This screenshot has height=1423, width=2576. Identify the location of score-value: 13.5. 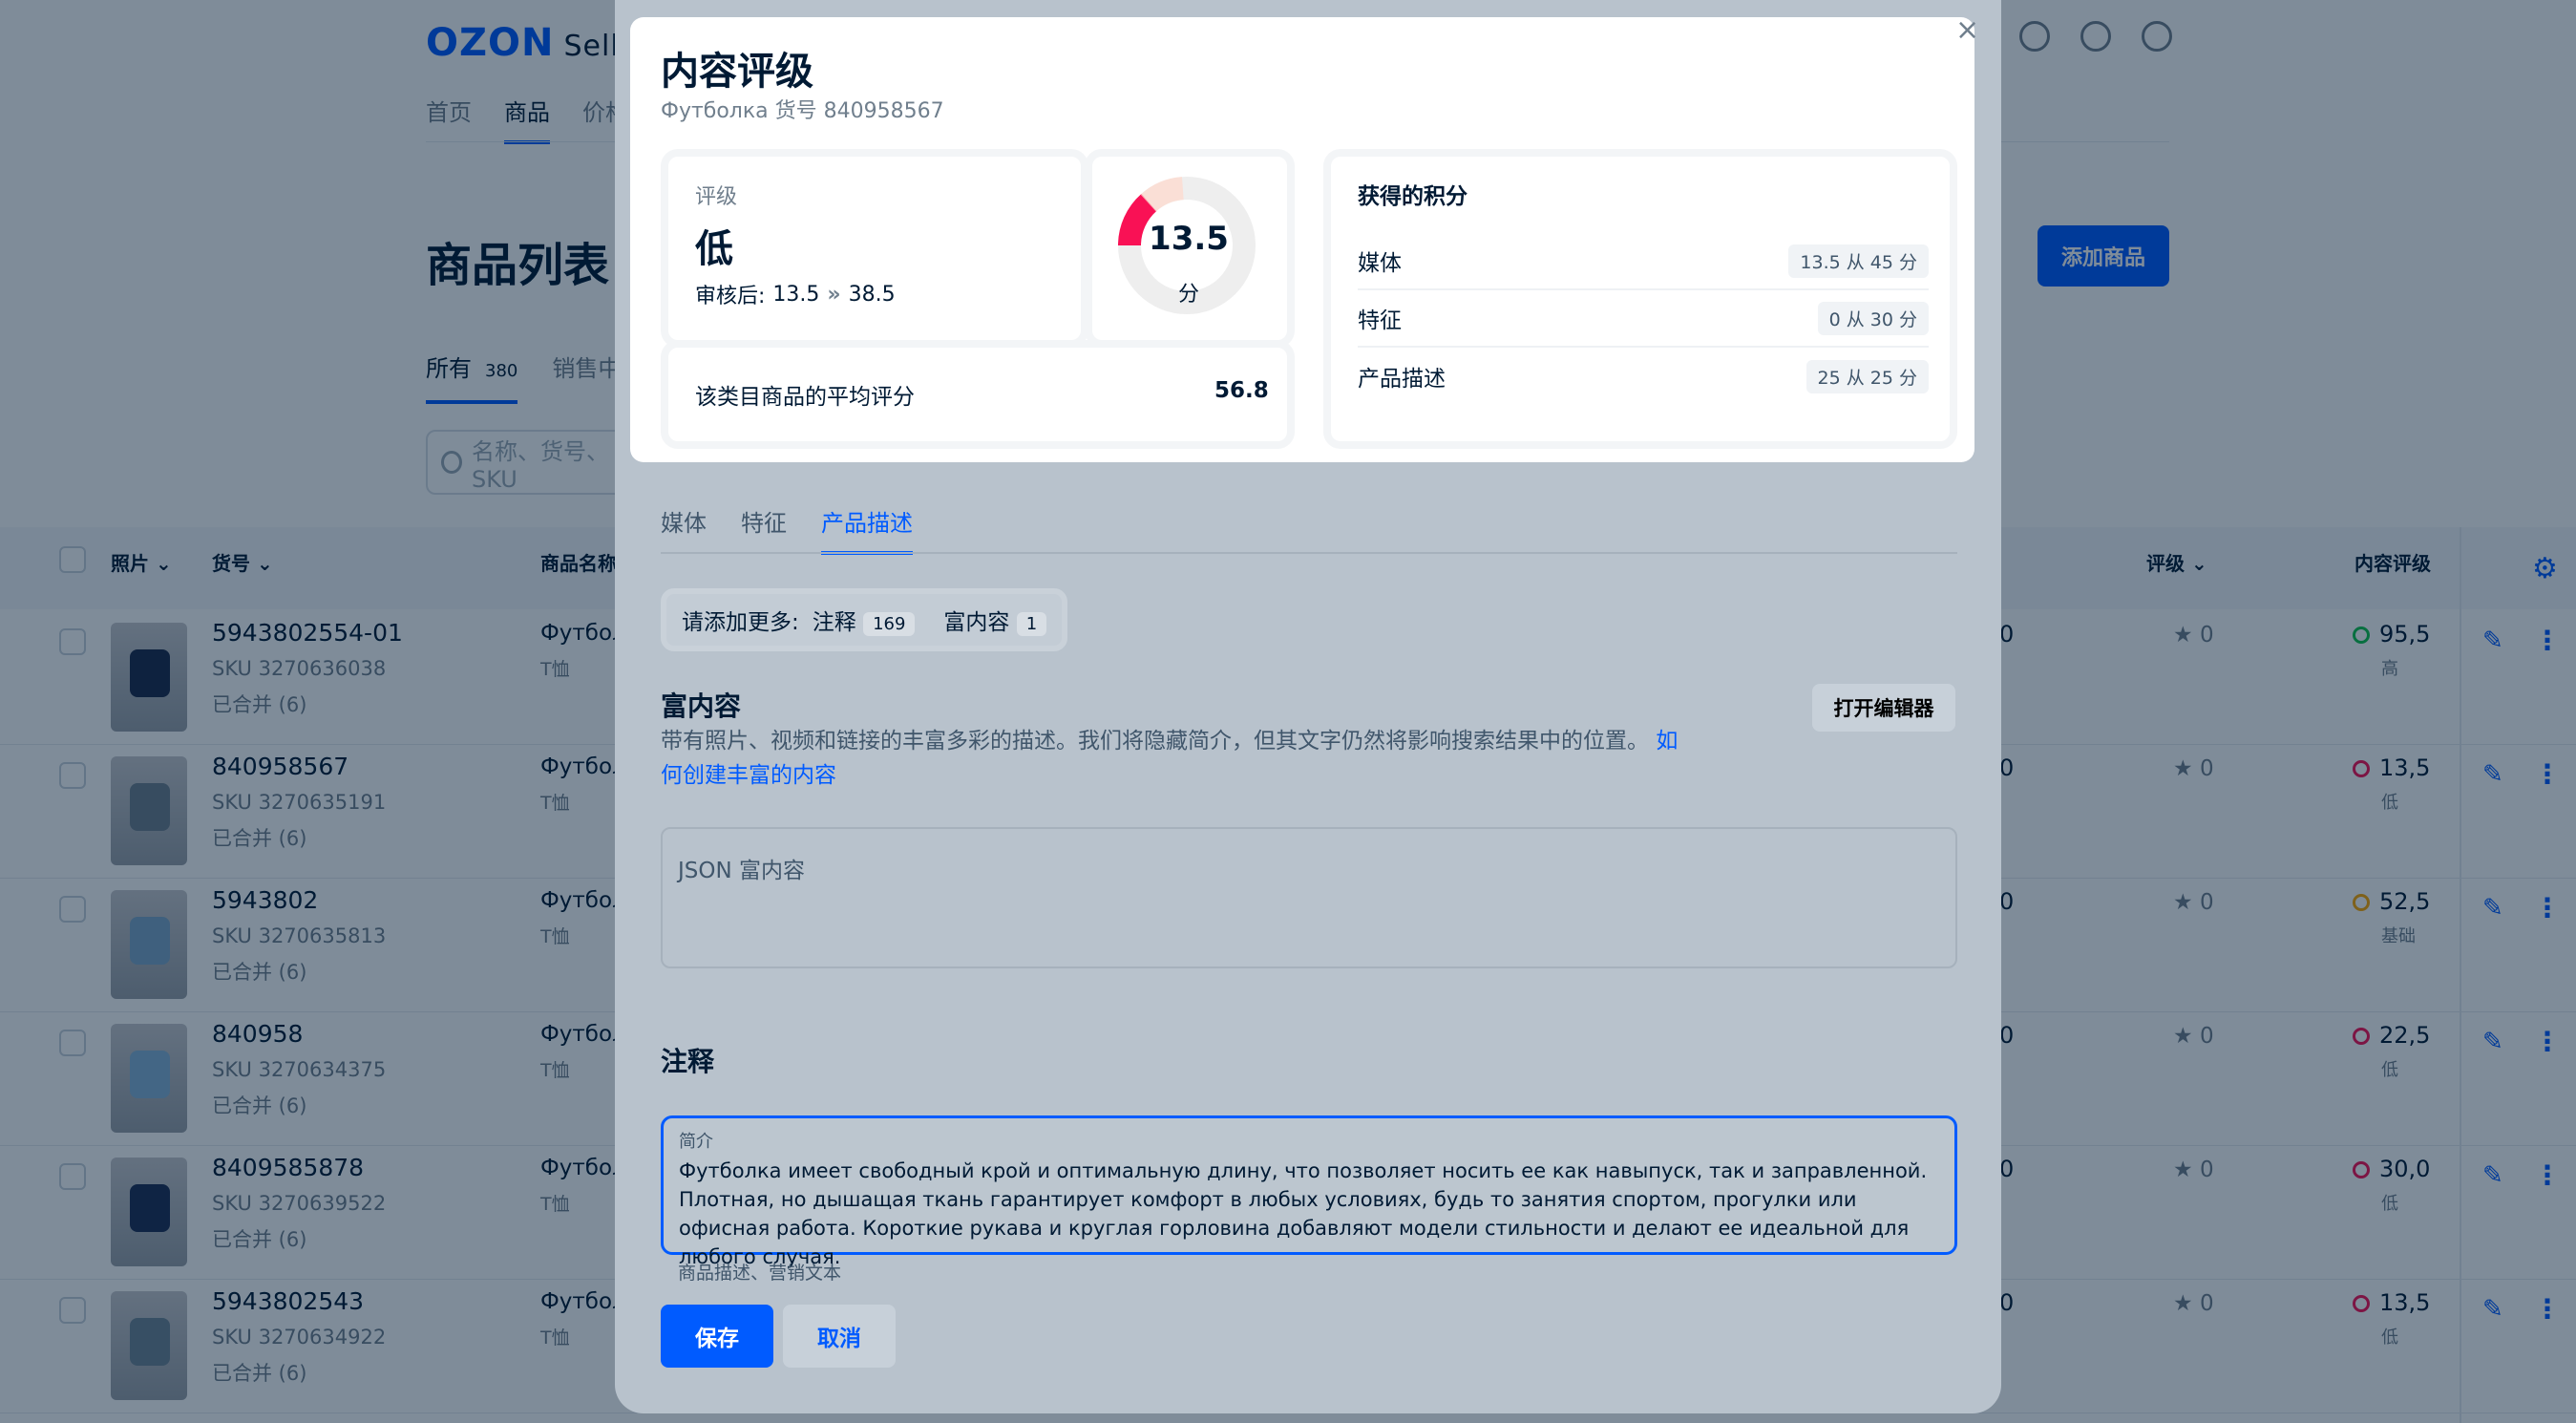
(1189, 239).